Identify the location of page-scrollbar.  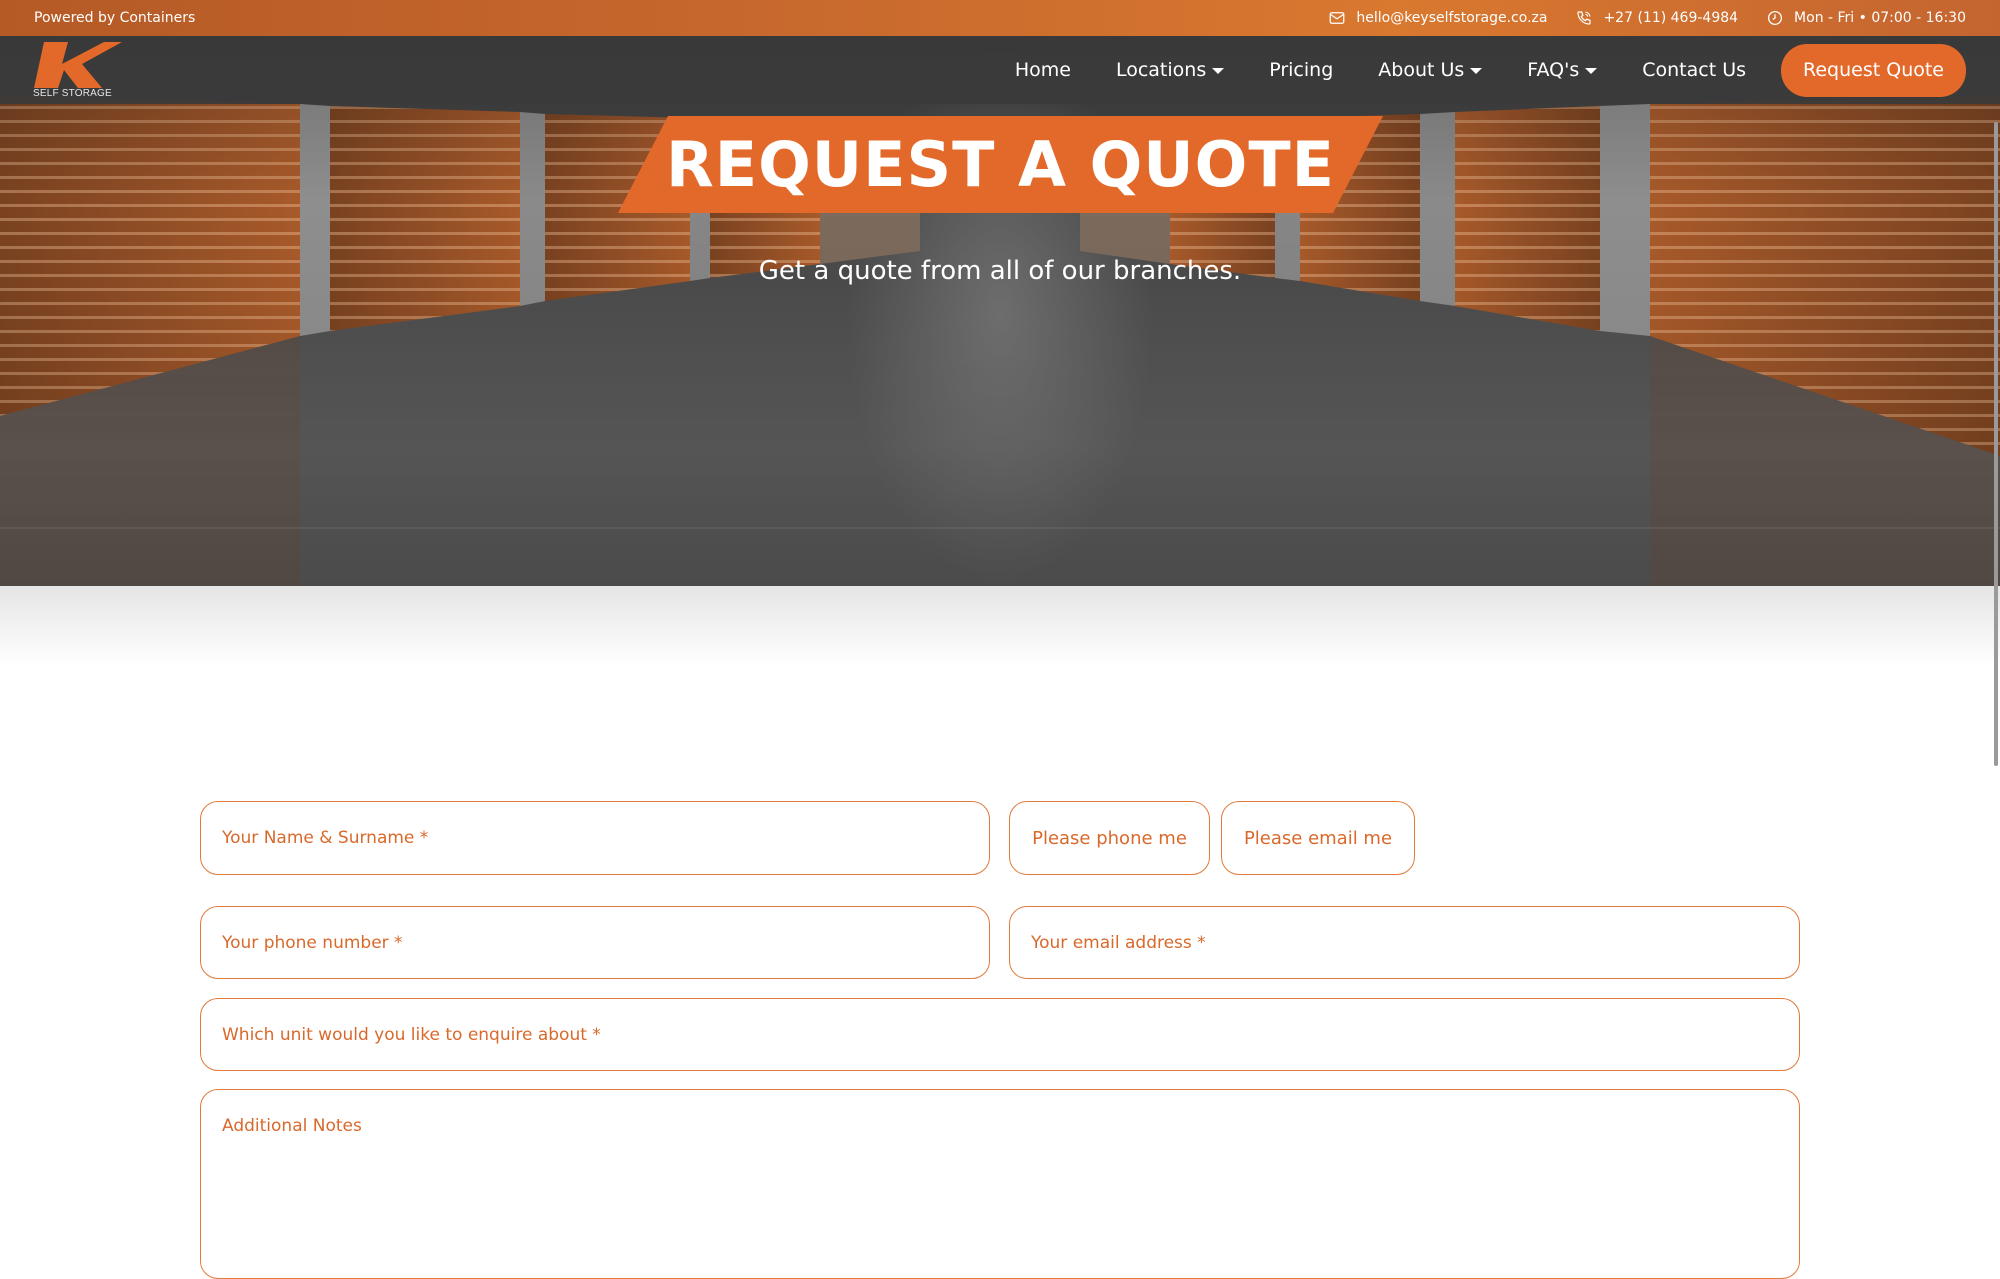
(1996, 444).